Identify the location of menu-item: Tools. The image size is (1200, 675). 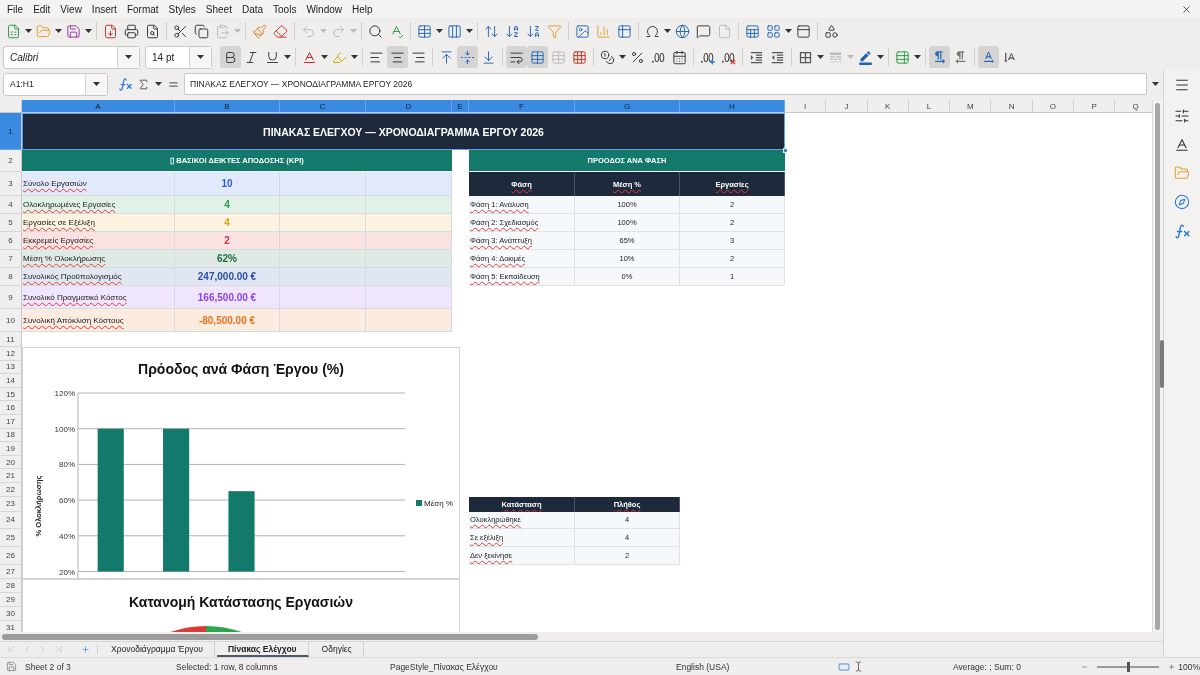
(285, 9).